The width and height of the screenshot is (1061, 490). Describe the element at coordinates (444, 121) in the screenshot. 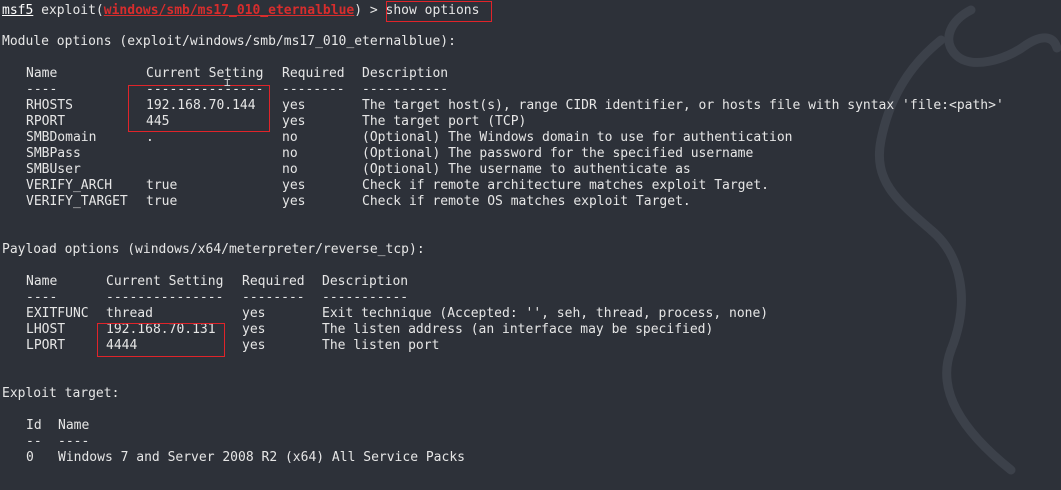

I see `option-description: The target port (TCP)` at that location.